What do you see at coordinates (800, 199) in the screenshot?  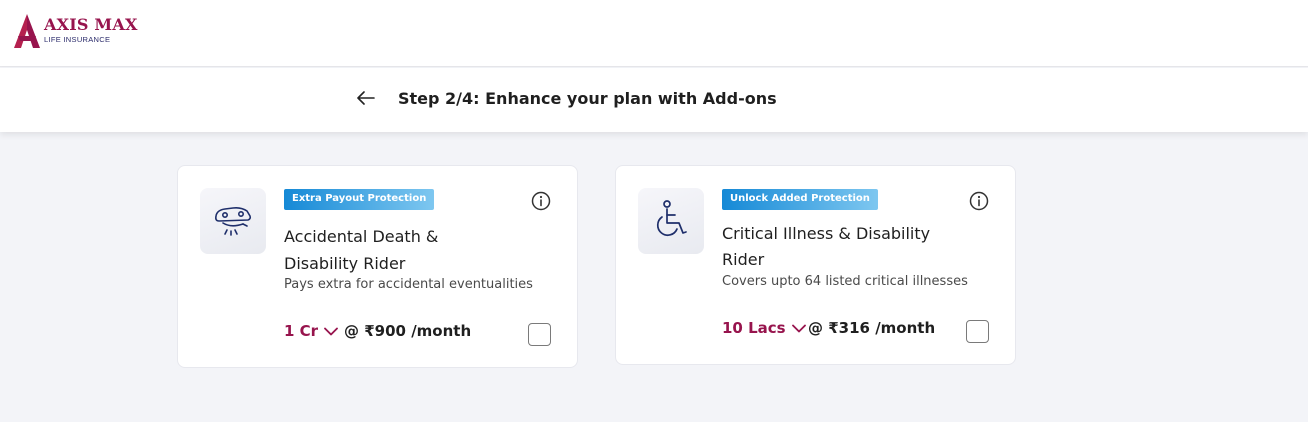 I see `addon-tag: Unlock Added Protection` at bounding box center [800, 199].